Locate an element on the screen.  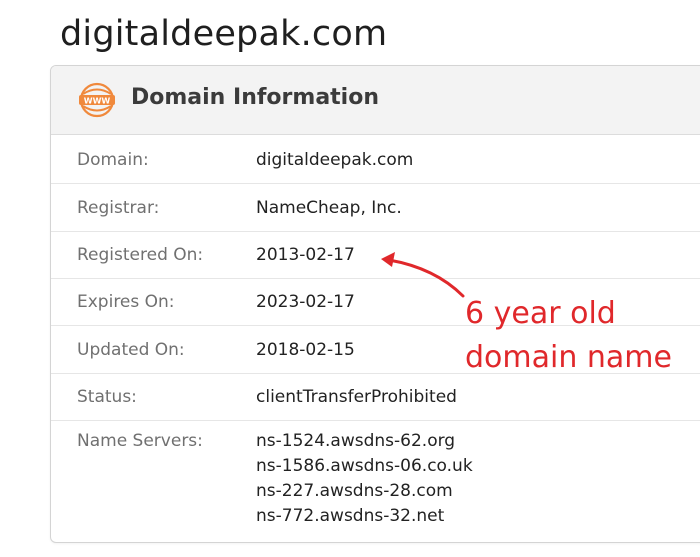
name-server: ns-1524.awsdns-62.org is located at coordinates (356, 441).